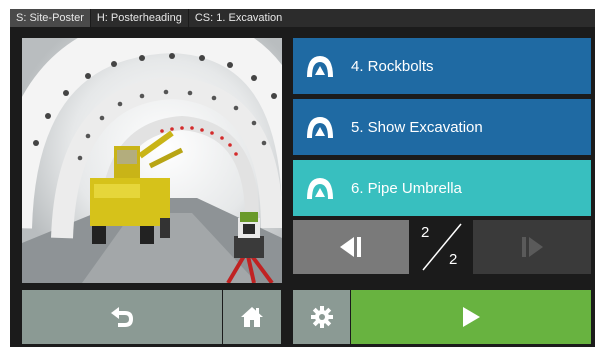 The width and height of the screenshot is (595, 347). I want to click on next-page-button, so click(532, 247).